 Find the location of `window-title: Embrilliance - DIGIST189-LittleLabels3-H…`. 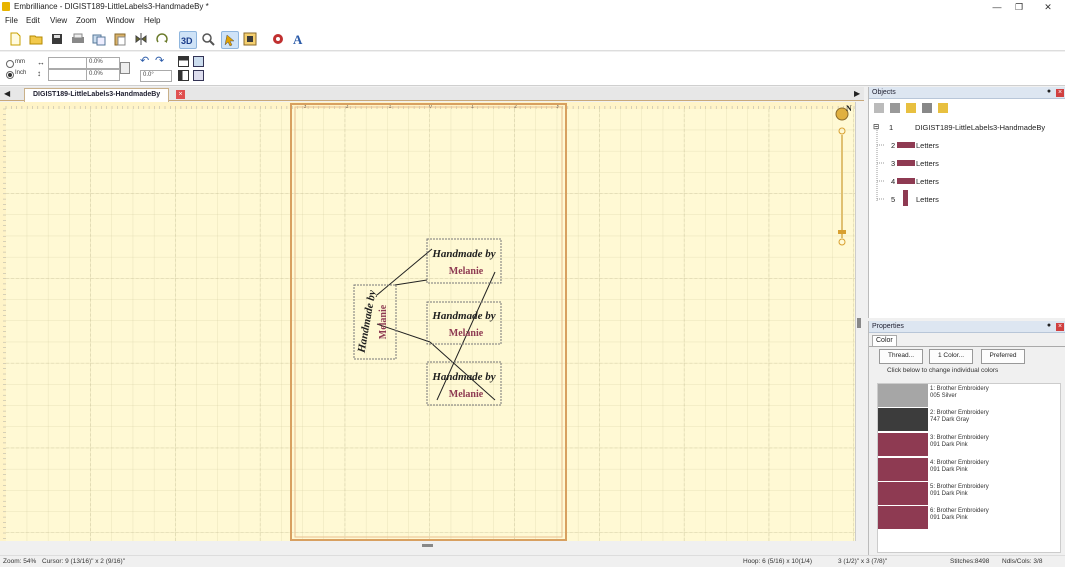

window-title: Embrilliance - DIGIST189-LittleLabels3-H… is located at coordinates (111, 6).